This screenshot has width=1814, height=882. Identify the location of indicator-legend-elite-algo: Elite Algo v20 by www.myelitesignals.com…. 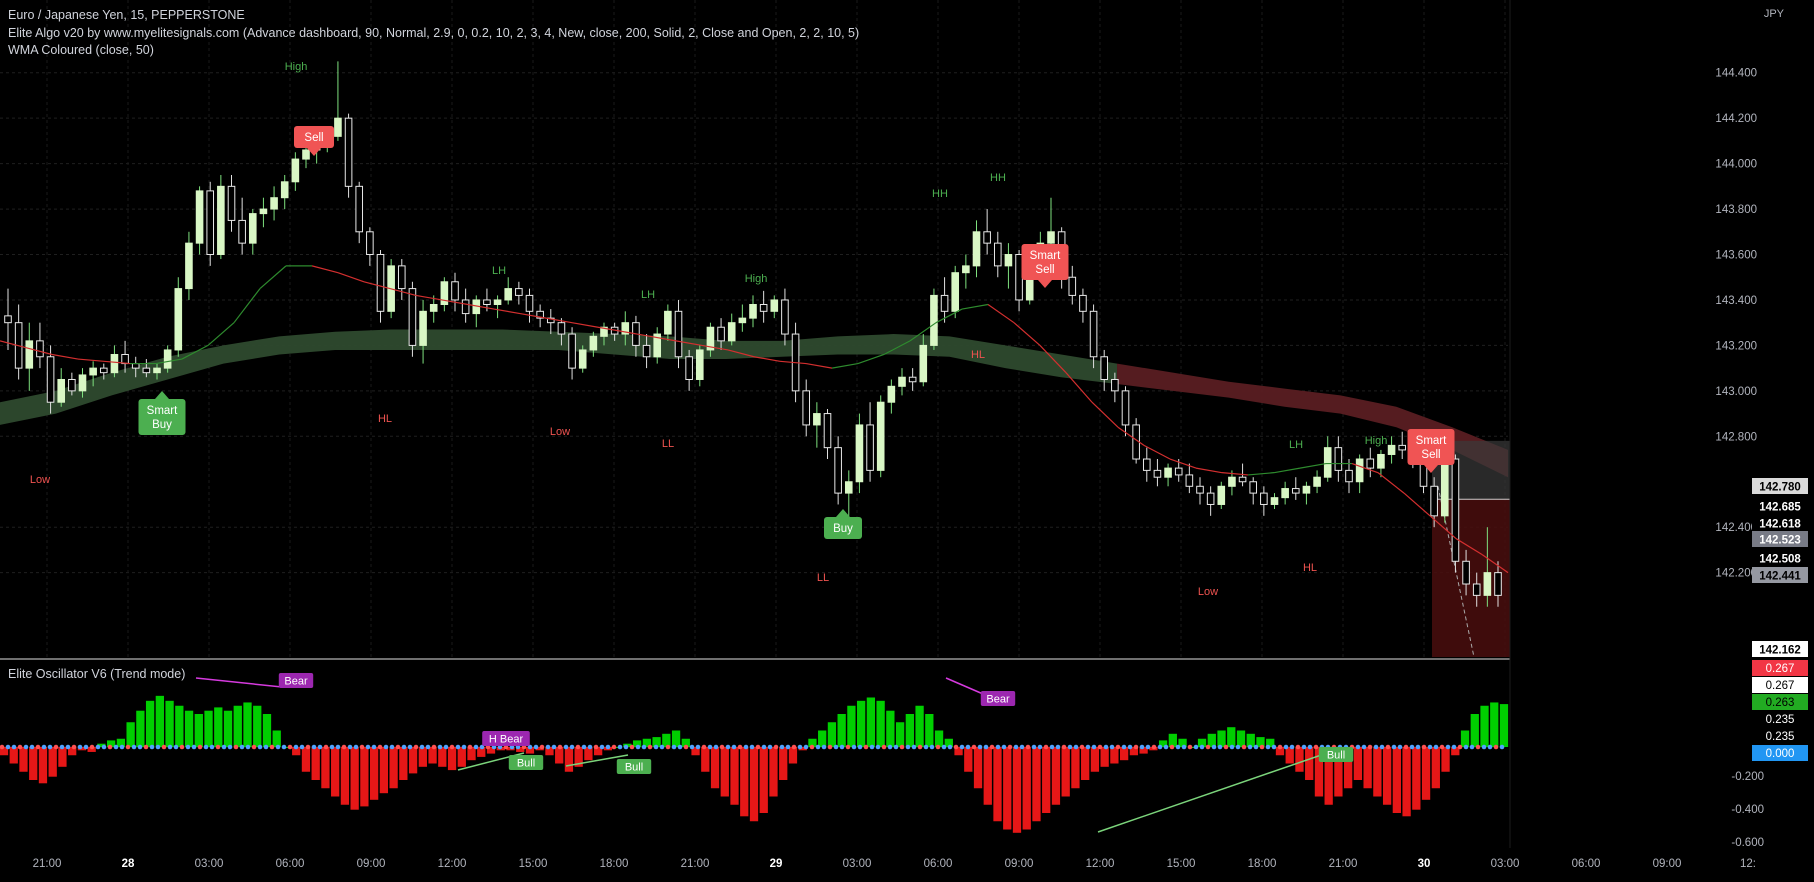
(433, 33).